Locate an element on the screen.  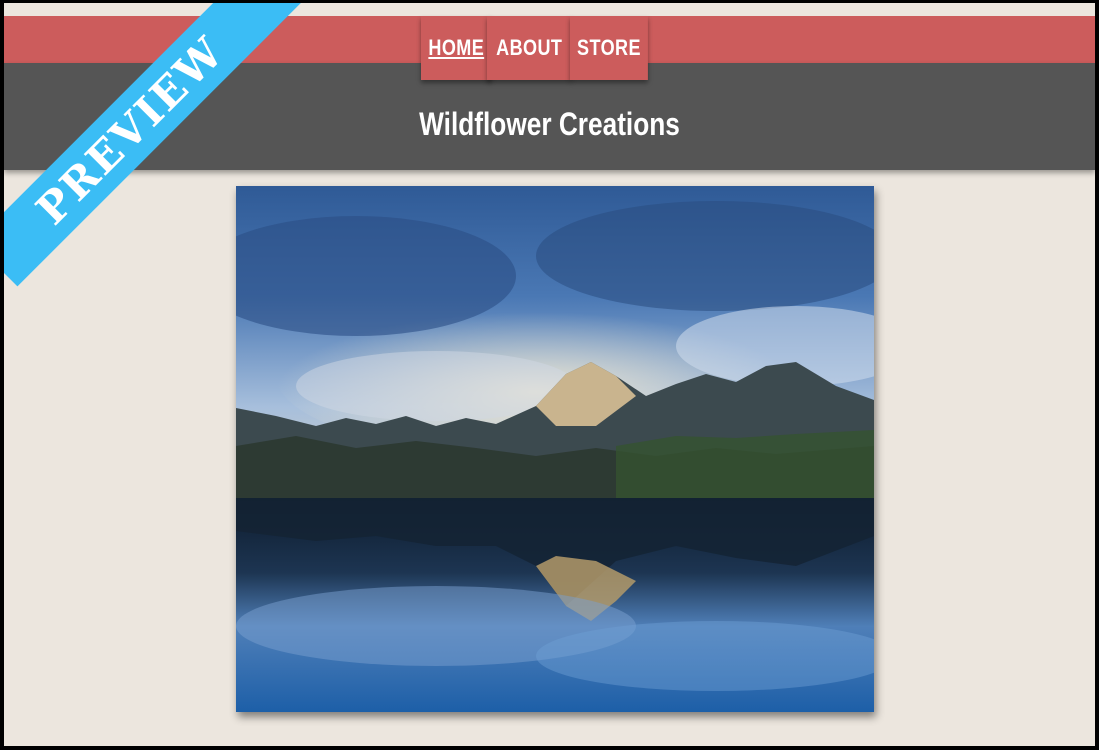
nav-item-store: STORE is located at coordinates (609, 48).